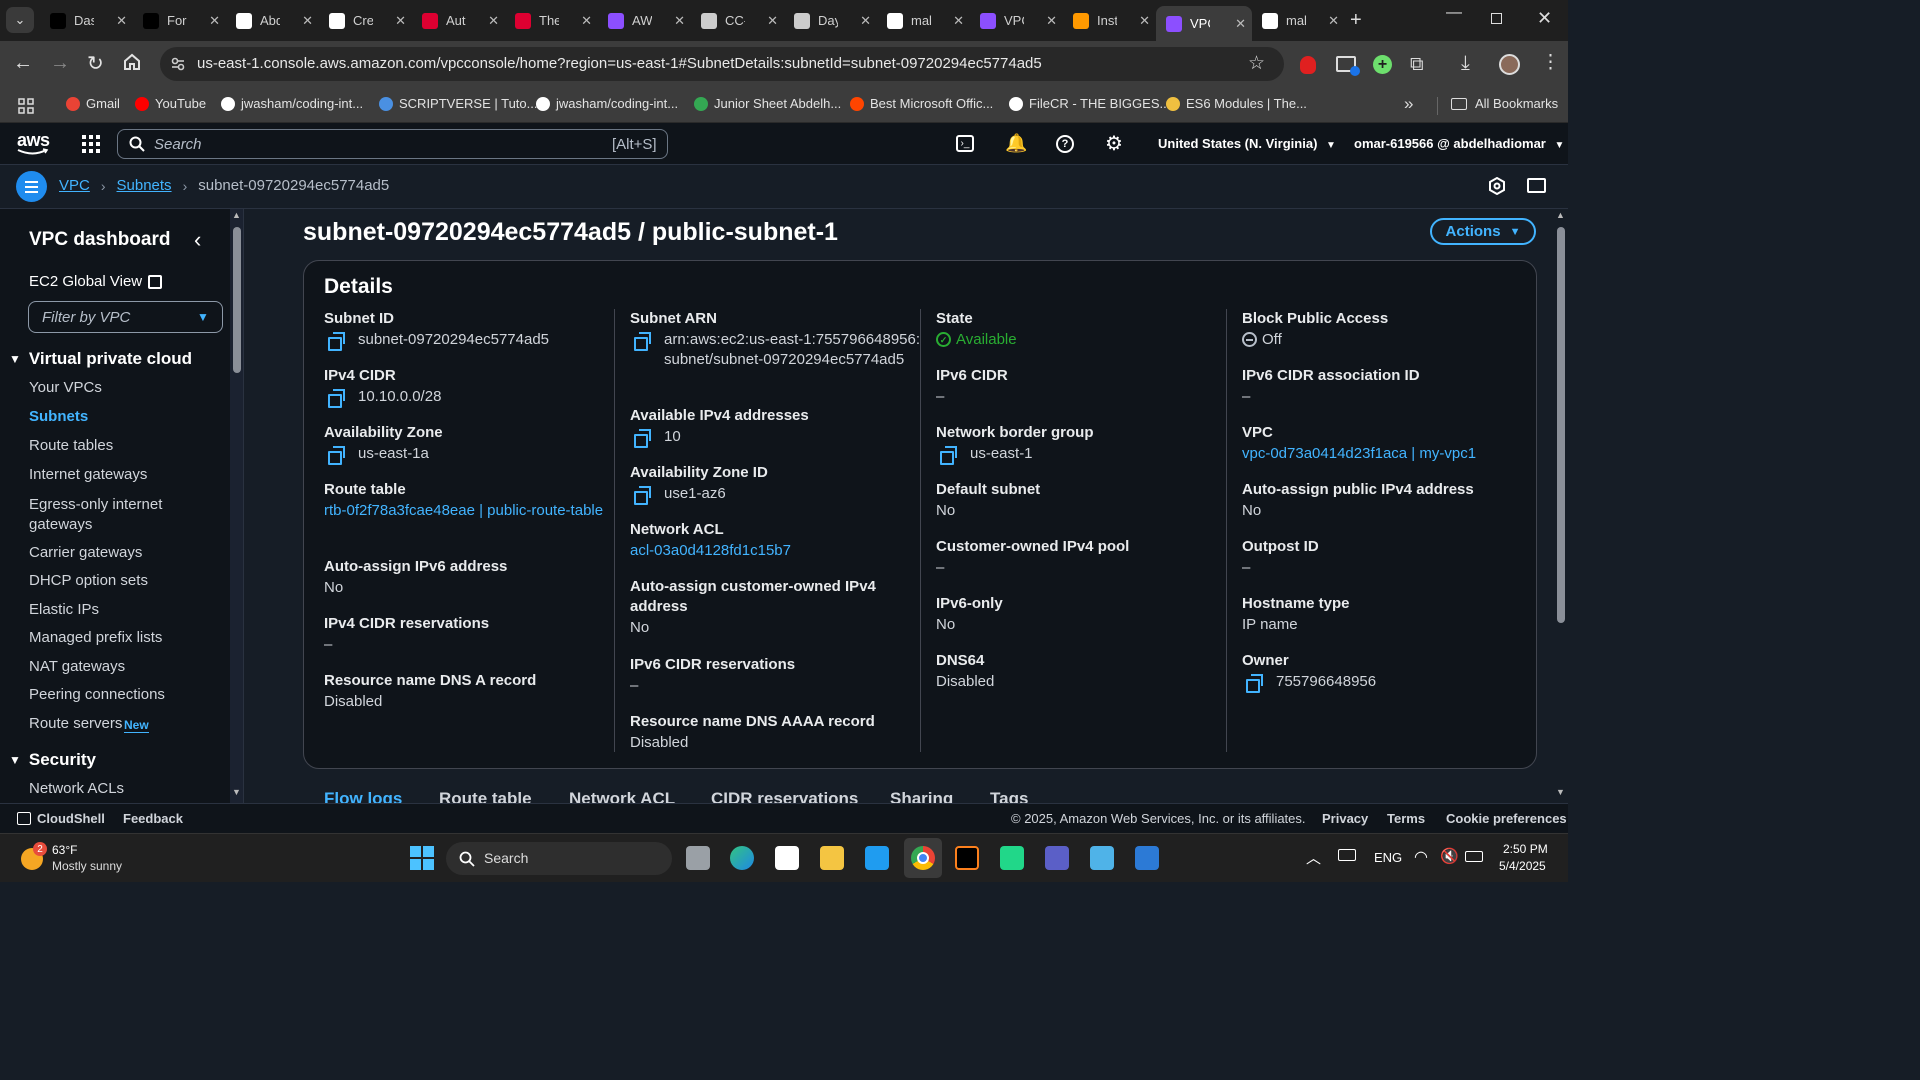 The width and height of the screenshot is (1920, 1080). What do you see at coordinates (1065, 144) in the screenshot?
I see `help-icon: ?` at bounding box center [1065, 144].